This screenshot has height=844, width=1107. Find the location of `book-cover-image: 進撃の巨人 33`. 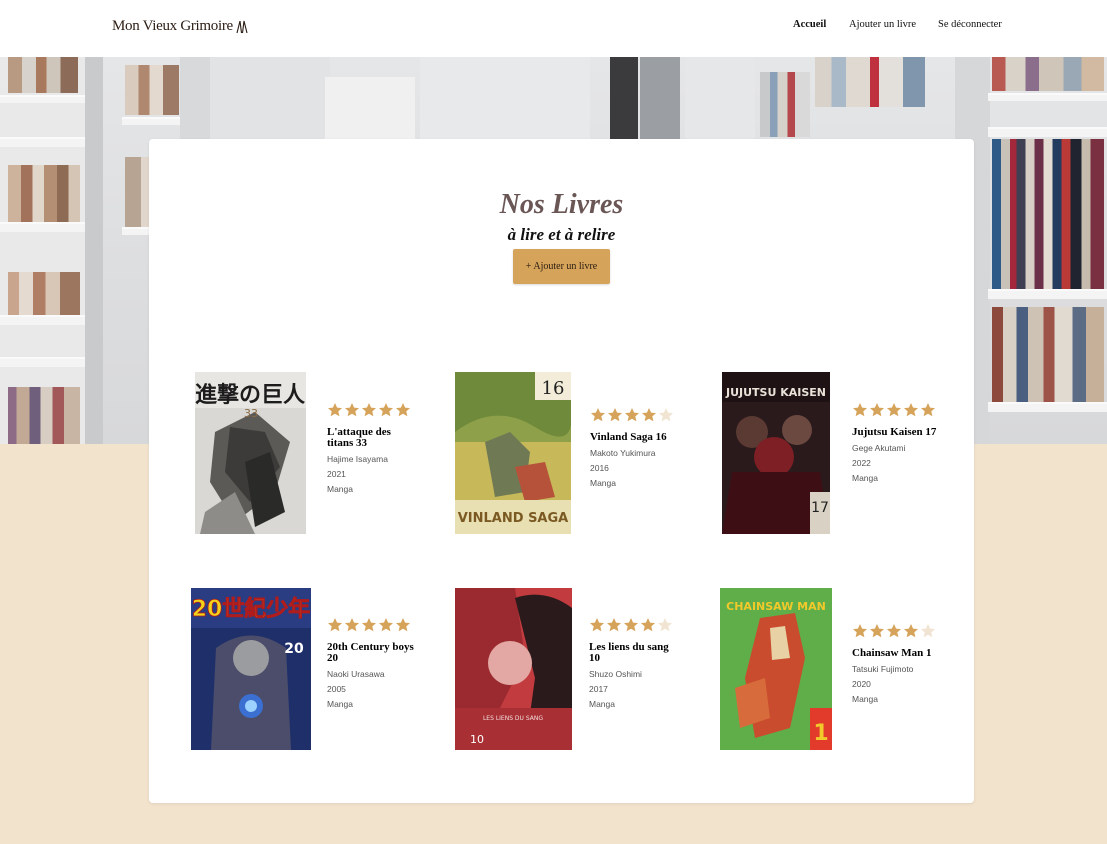

book-cover-image: 進撃の巨人 33 is located at coordinates (250, 453).